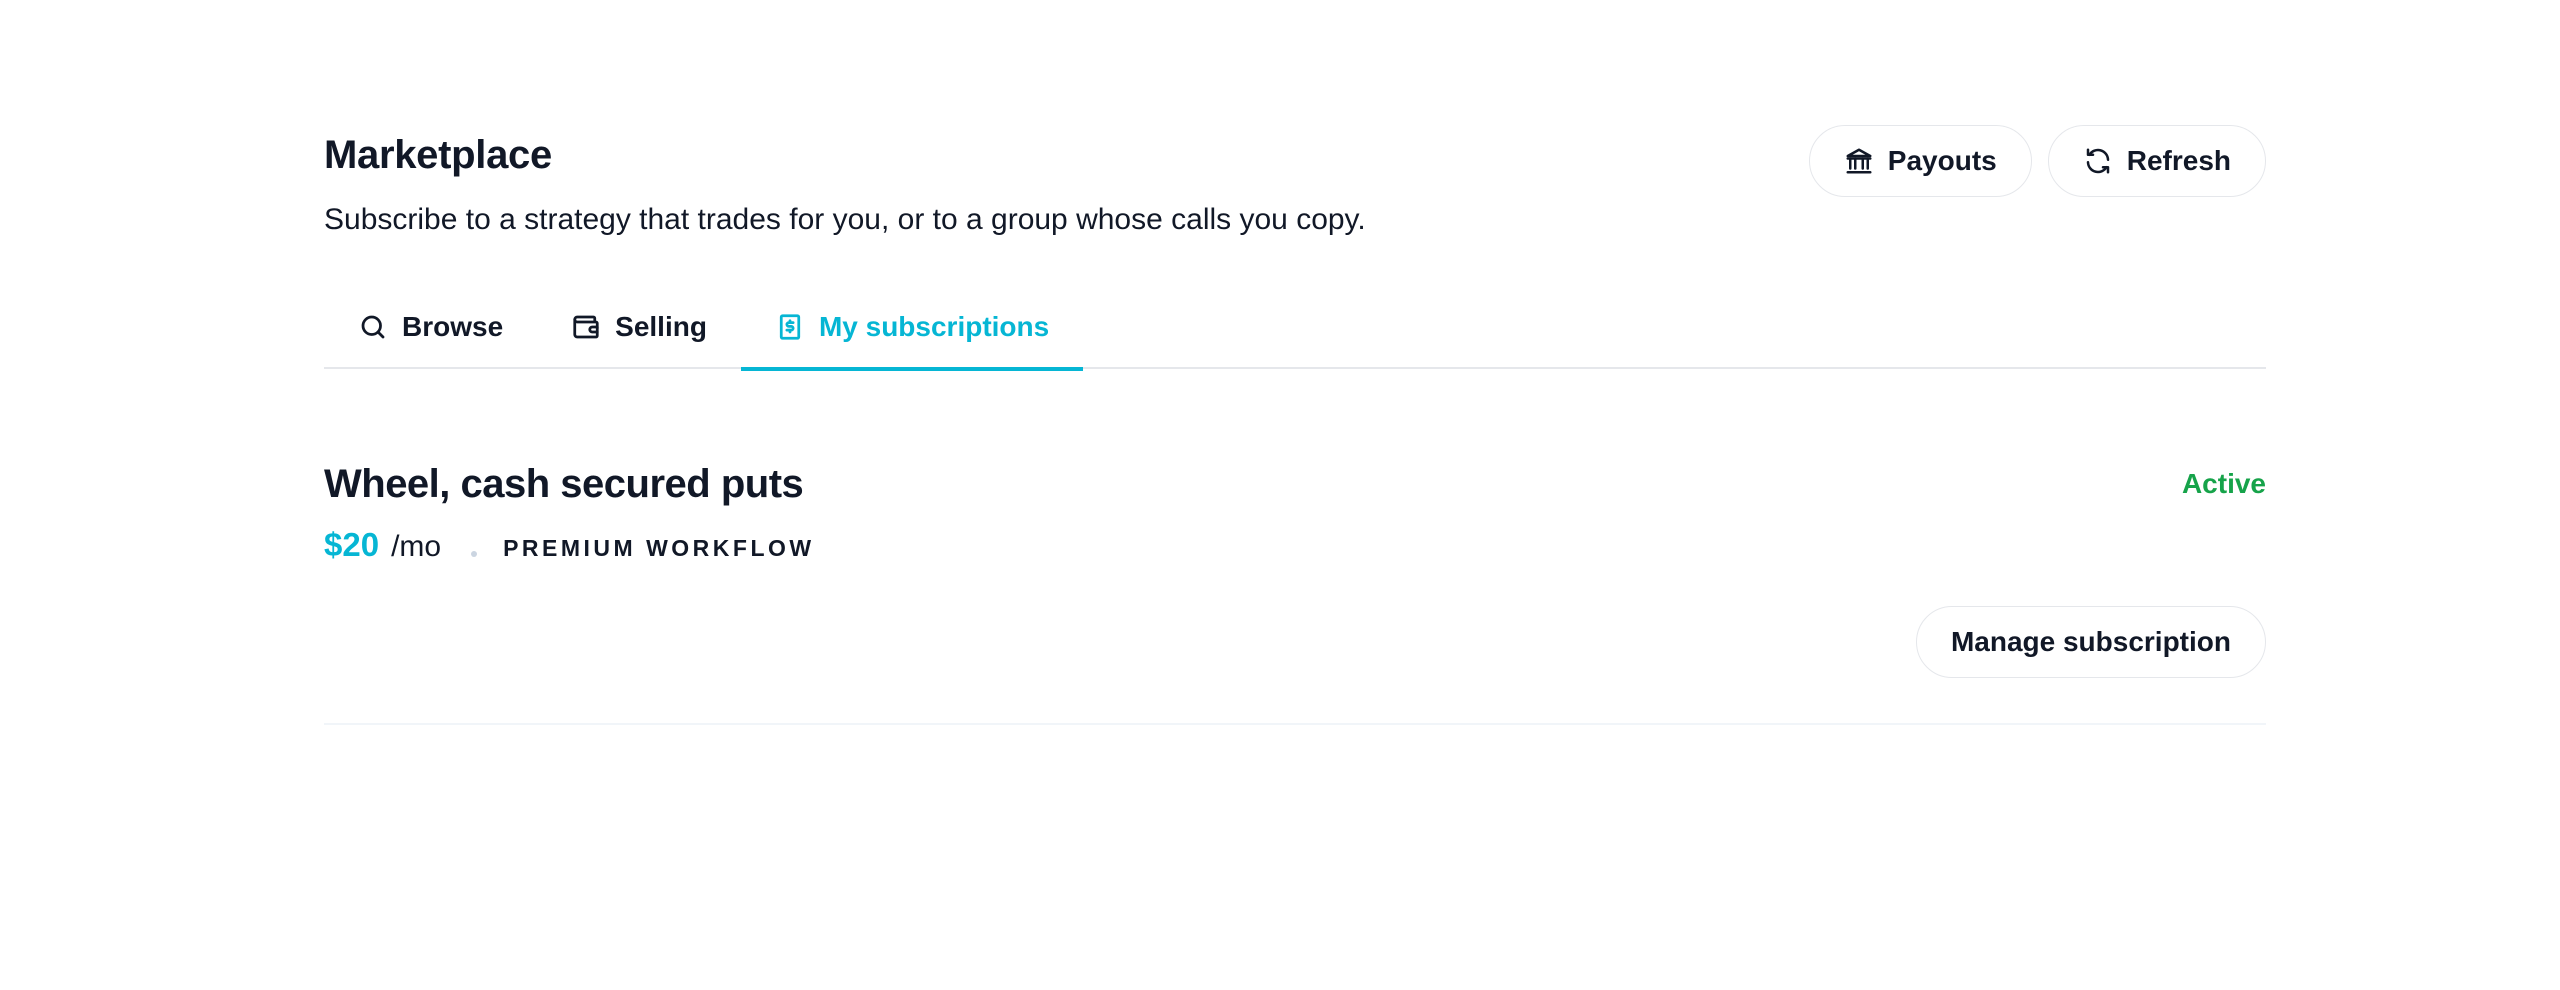 Image resolution: width=2560 pixels, height=990 pixels. I want to click on tab-selling: Selling, so click(639, 327).